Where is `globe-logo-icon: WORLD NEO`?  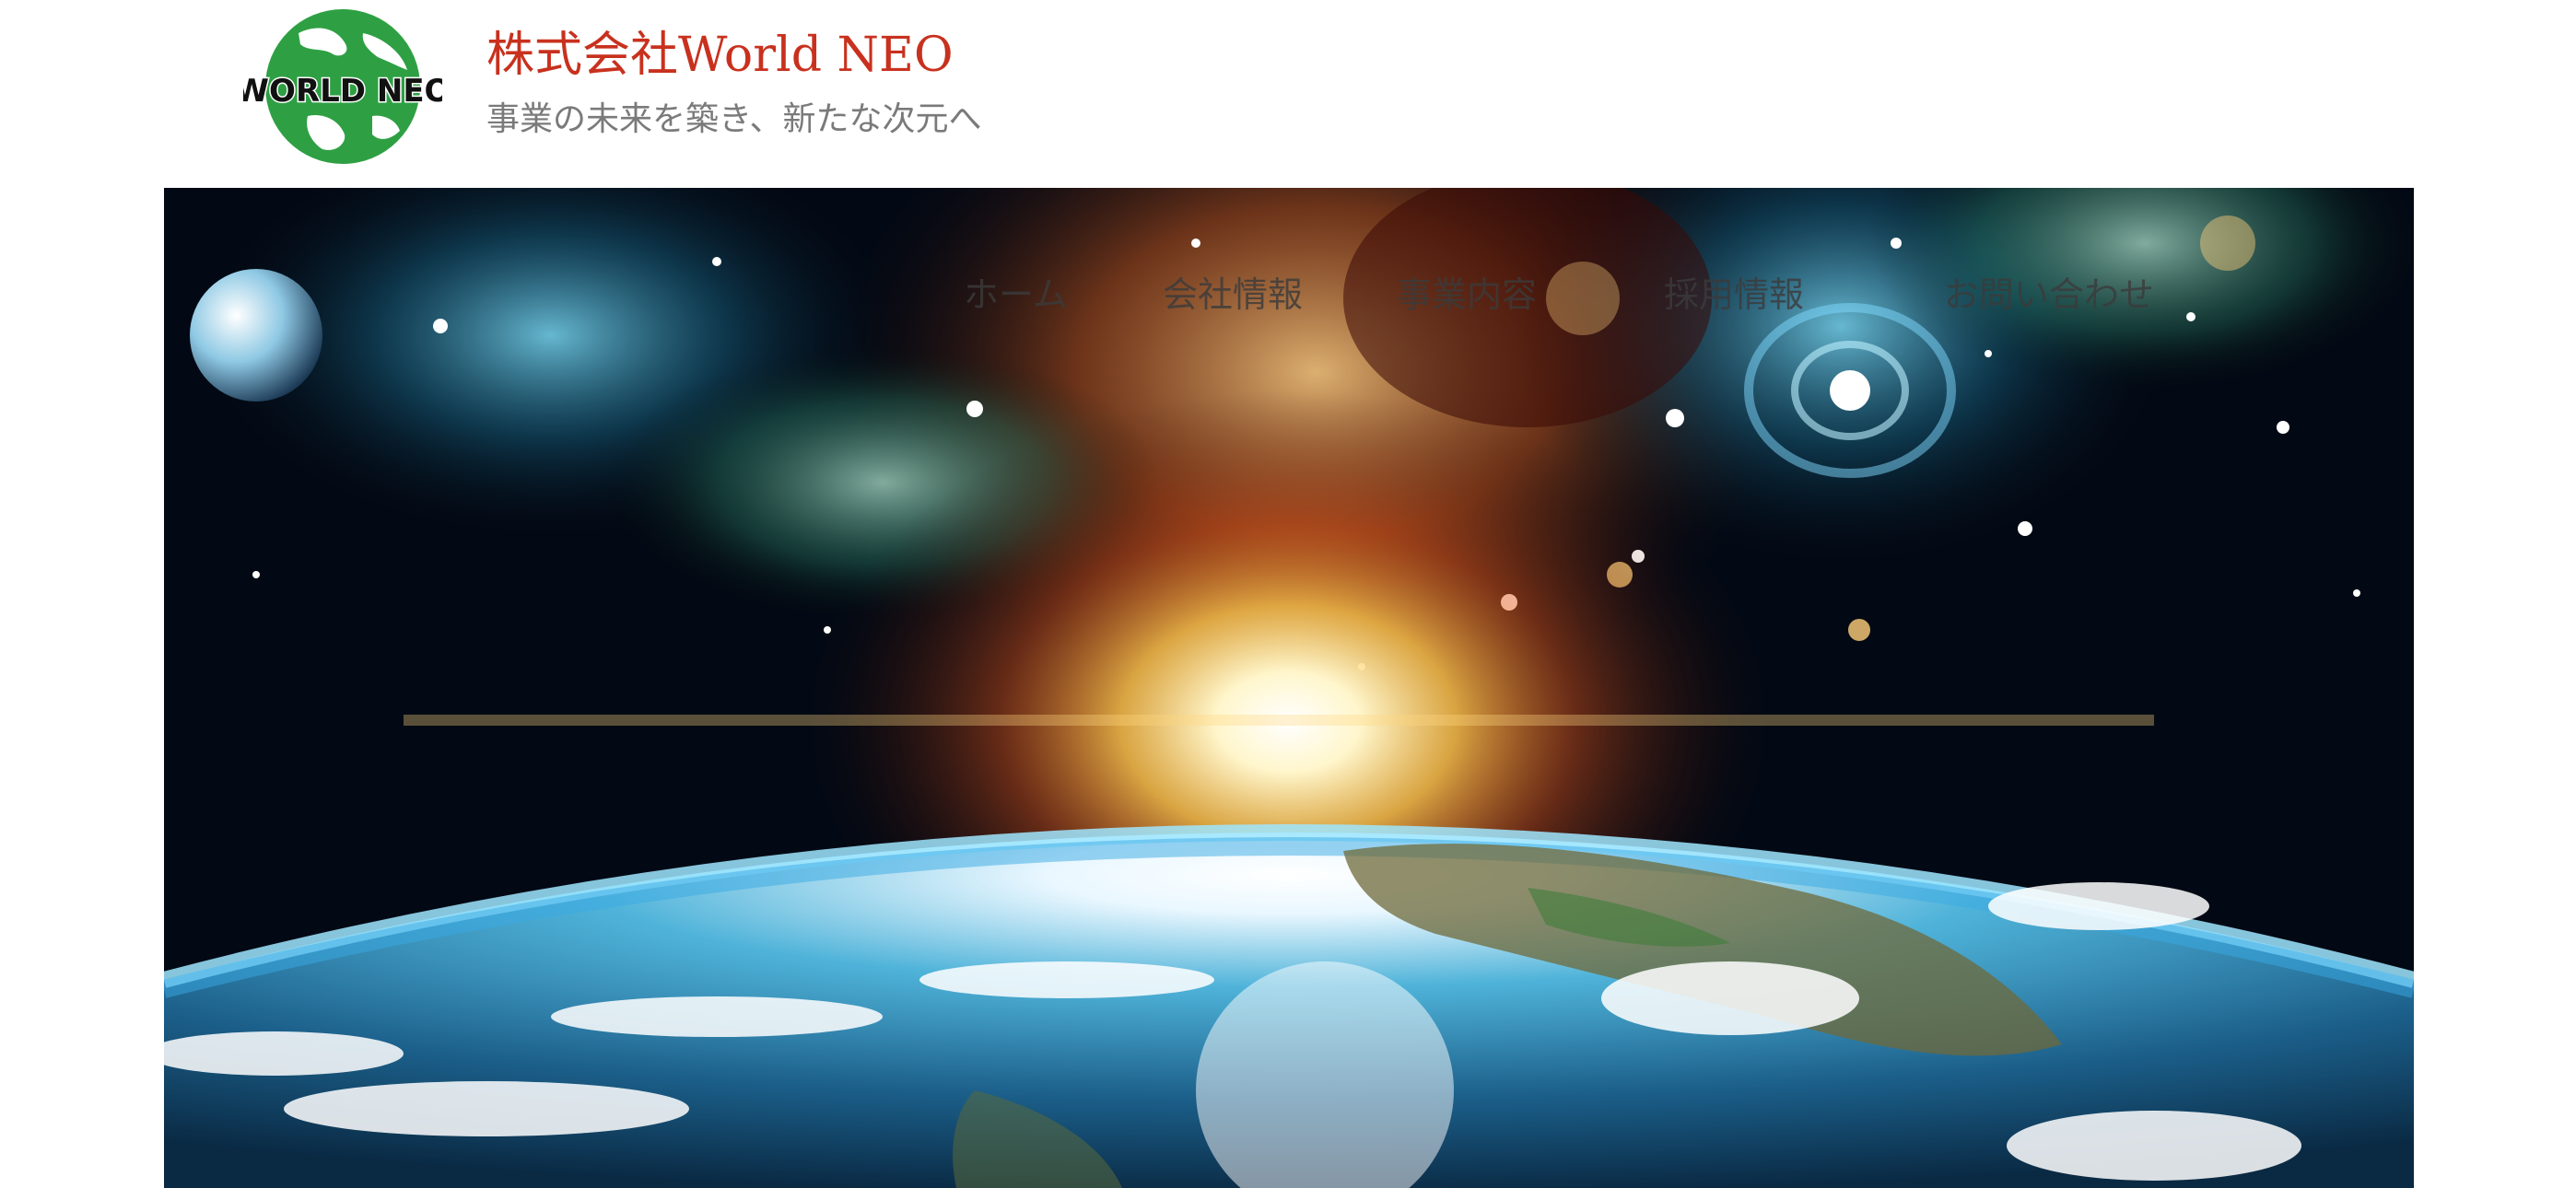
globe-logo-icon: WORLD NEO is located at coordinates (342, 86).